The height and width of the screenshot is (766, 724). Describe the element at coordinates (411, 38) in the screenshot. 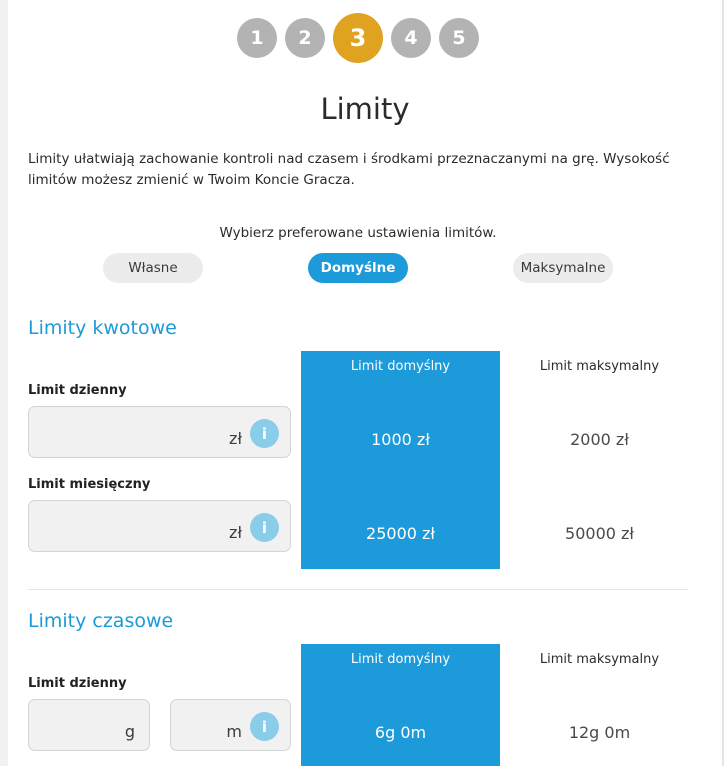

I see `step-4: 4` at that location.